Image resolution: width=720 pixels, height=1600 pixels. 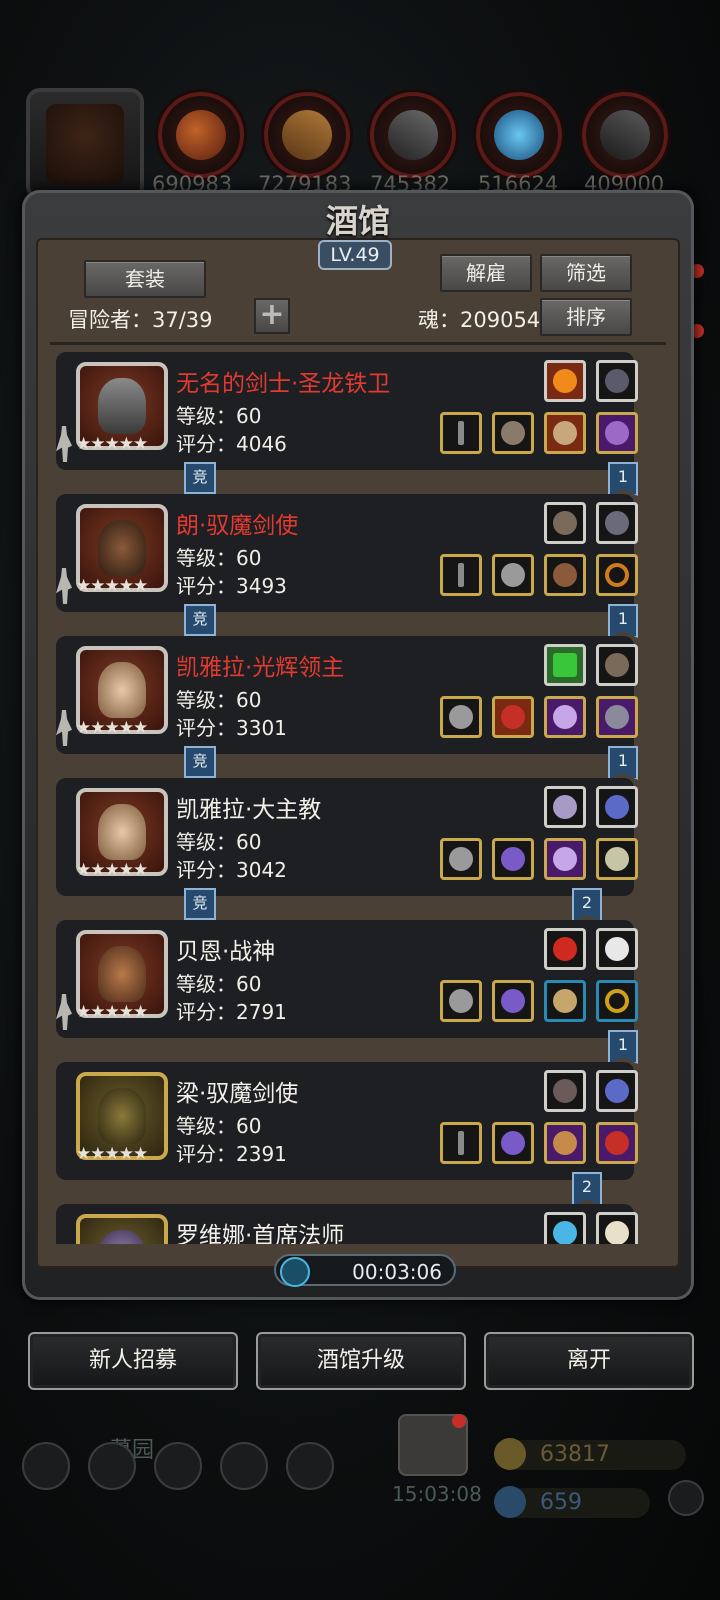 I want to click on resource-slot-ore, so click(x=413, y=135).